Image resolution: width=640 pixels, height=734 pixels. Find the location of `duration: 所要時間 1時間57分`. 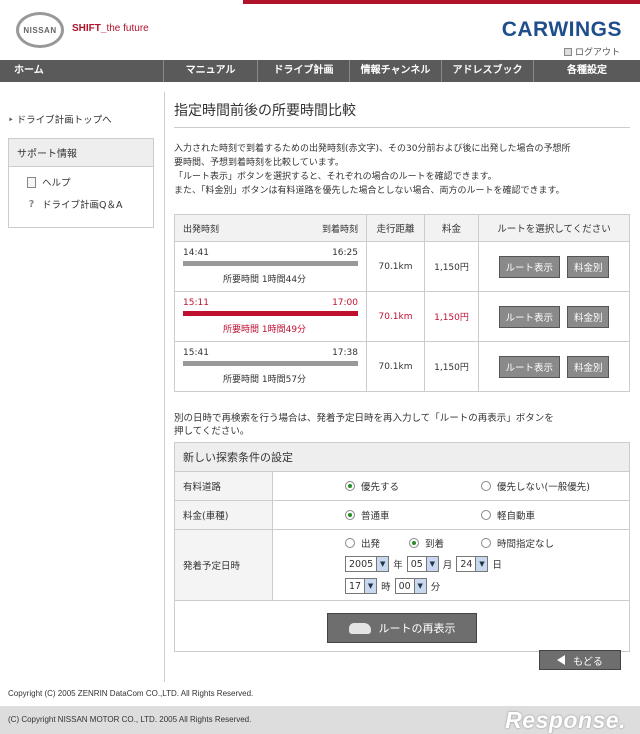

duration: 所要時間 1時間57分 is located at coordinates (265, 380).